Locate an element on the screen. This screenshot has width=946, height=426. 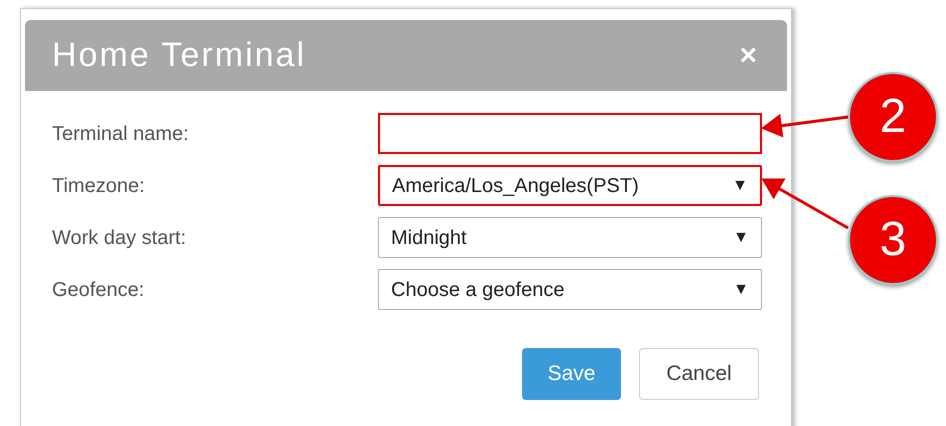
text-field is located at coordinates (570, 133).